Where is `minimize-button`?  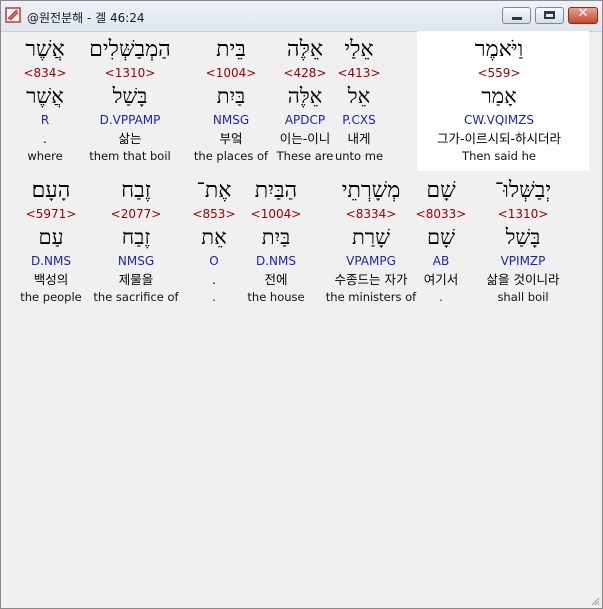
minimize-button is located at coordinates (516, 15).